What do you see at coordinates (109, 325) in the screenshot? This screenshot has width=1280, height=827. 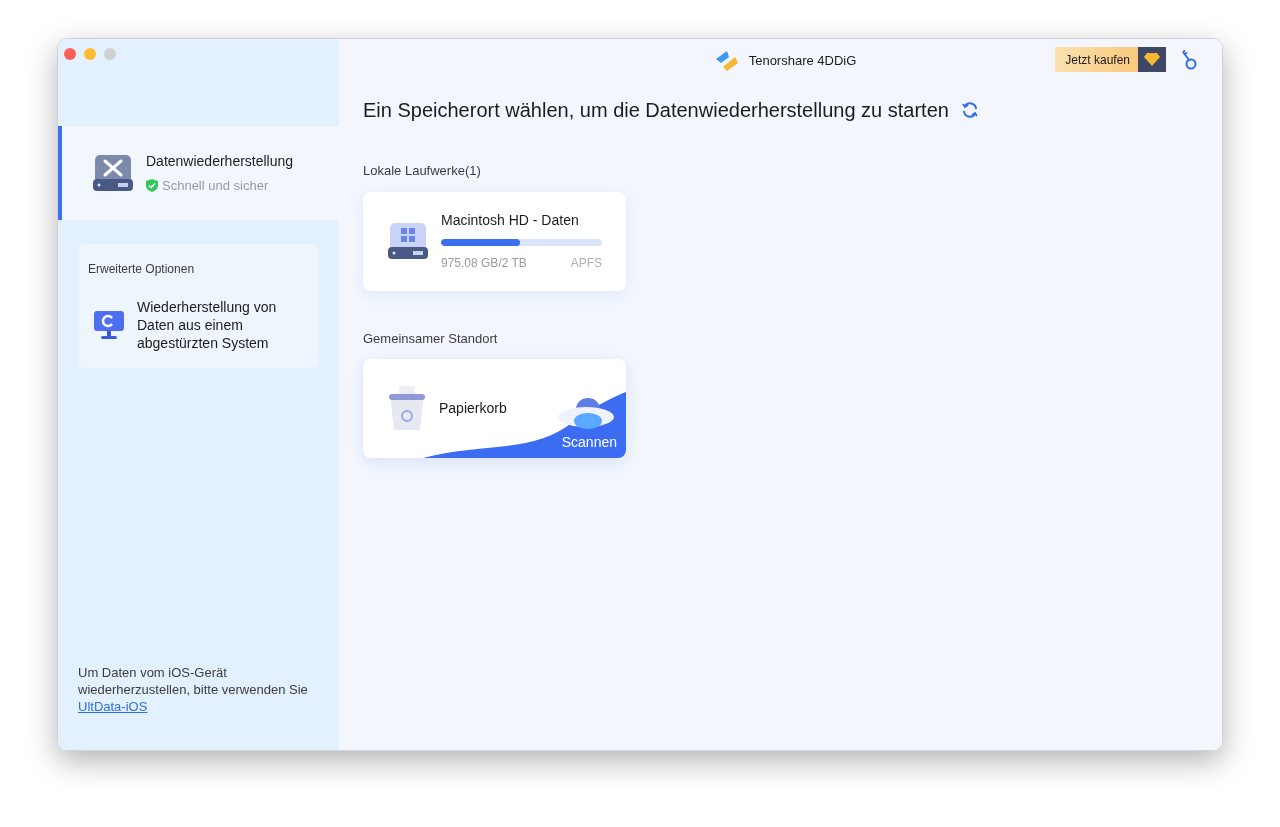 I see `monitor-refresh-icon` at bounding box center [109, 325].